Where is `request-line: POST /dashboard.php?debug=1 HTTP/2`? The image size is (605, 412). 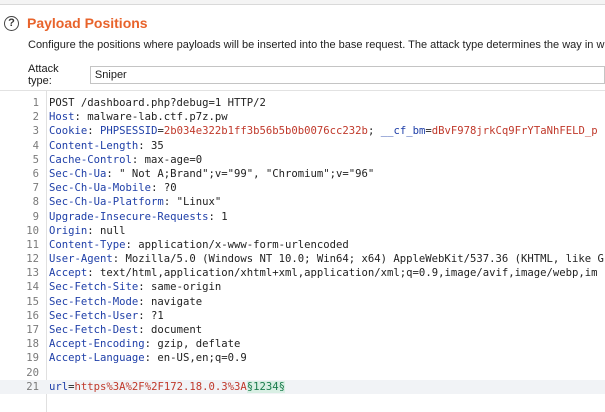 request-line: POST /dashboard.php?debug=1 HTTP/2 is located at coordinates (157, 103).